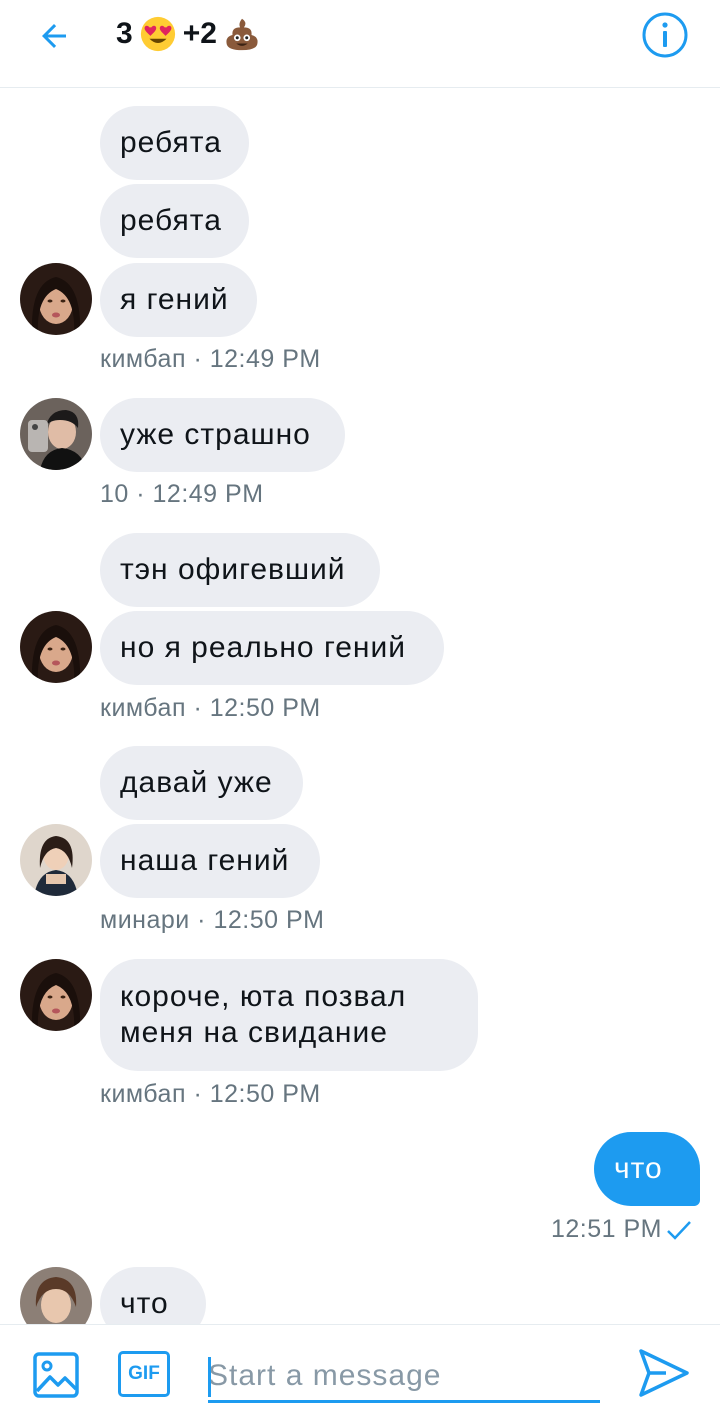 The height and width of the screenshot is (1424, 720). What do you see at coordinates (56, 1375) in the screenshot?
I see `image-icon` at bounding box center [56, 1375].